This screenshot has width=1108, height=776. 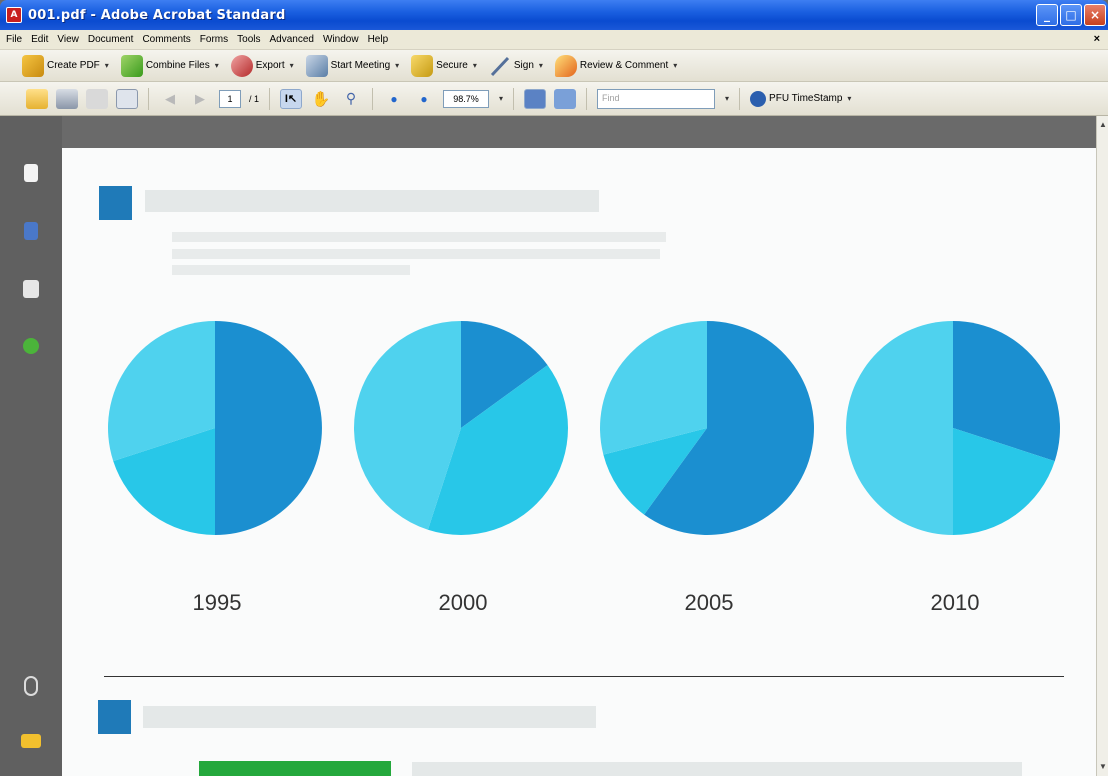 I want to click on green-logo-block, so click(x=295, y=768).